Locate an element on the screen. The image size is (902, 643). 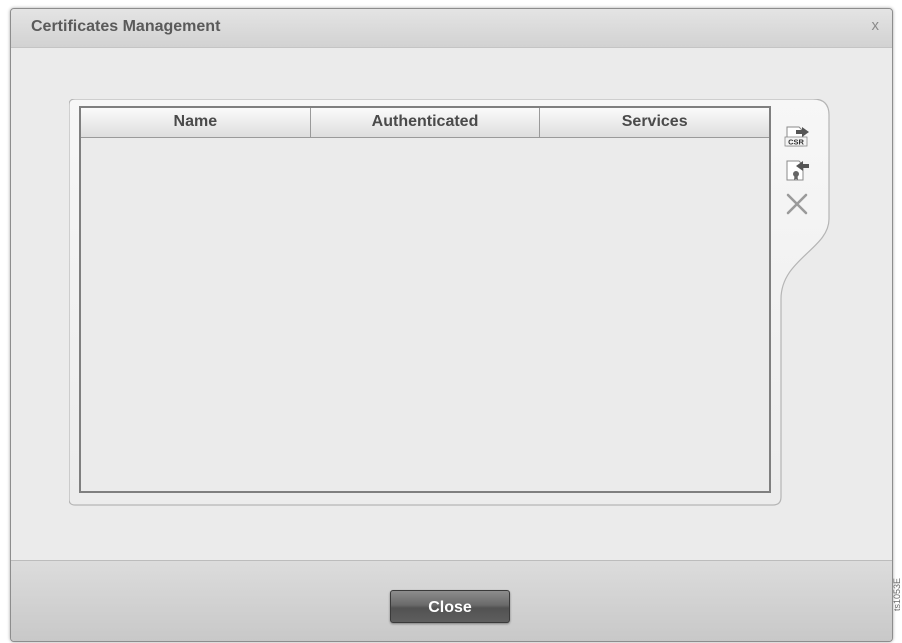
table-header: Name Authenticated Services is located at coordinates (425, 123).